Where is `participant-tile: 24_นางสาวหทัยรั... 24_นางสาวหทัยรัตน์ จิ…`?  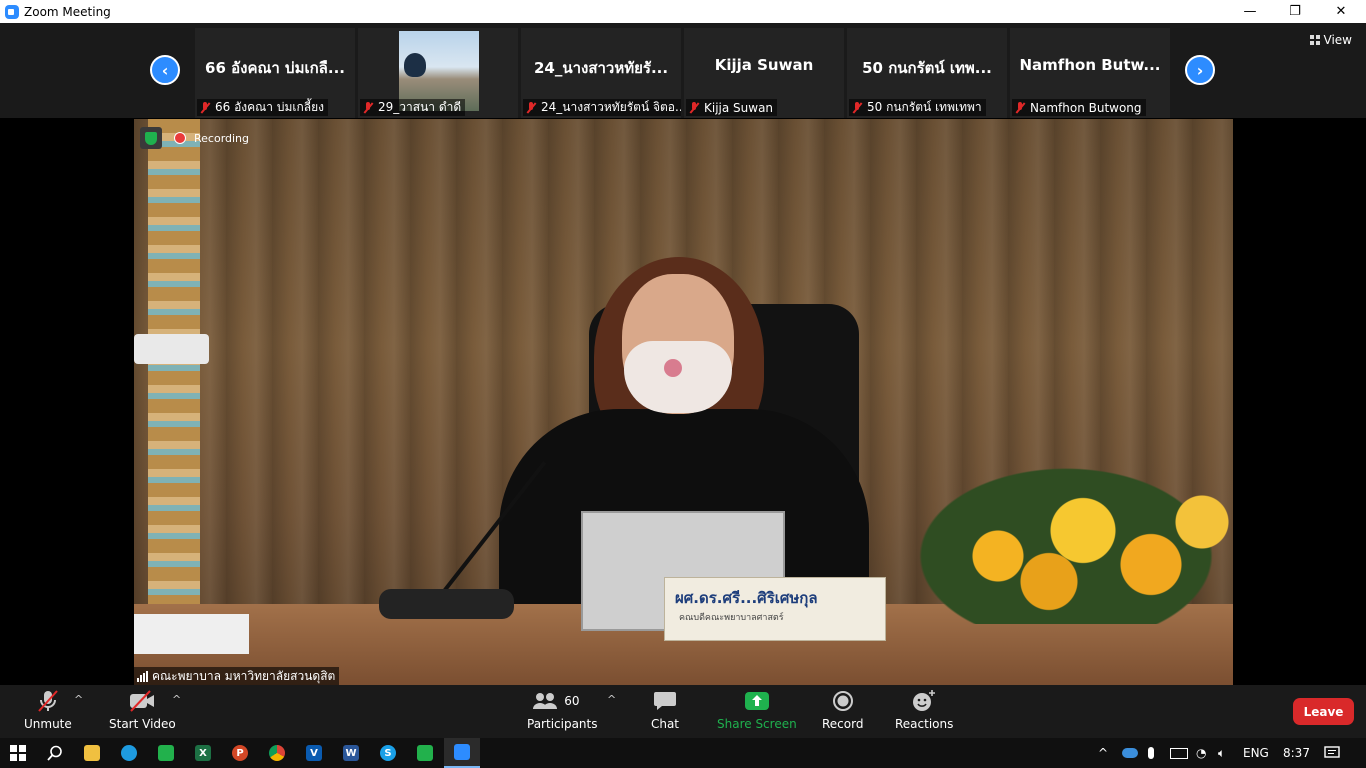 participant-tile: 24_นางสาวหทัยรั... 24_นางสาวหทัยรัตน์ จิ… is located at coordinates (601, 73).